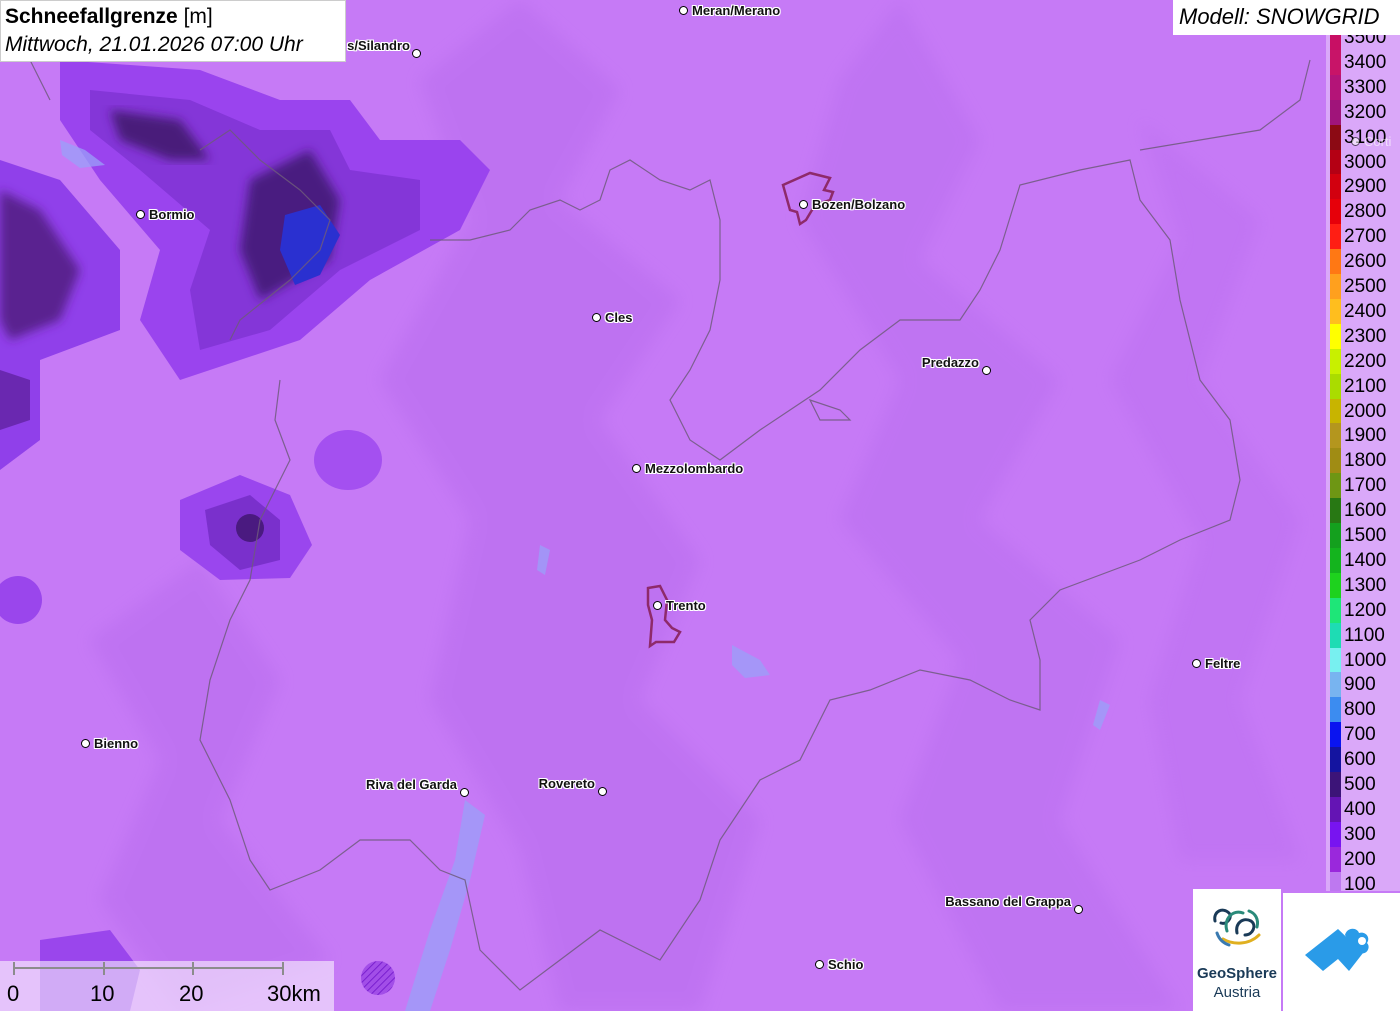 This screenshot has height=1011, width=1400. What do you see at coordinates (1365, 87) in the screenshot?
I see `legend-label: 3300` at bounding box center [1365, 87].